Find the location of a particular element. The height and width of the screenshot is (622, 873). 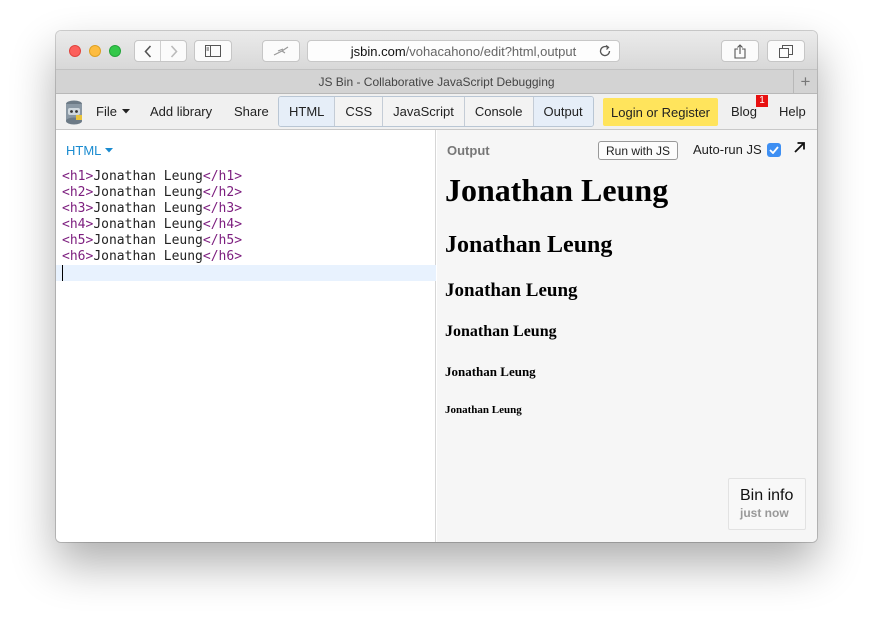

jsbin-logo is located at coordinates (74, 112).